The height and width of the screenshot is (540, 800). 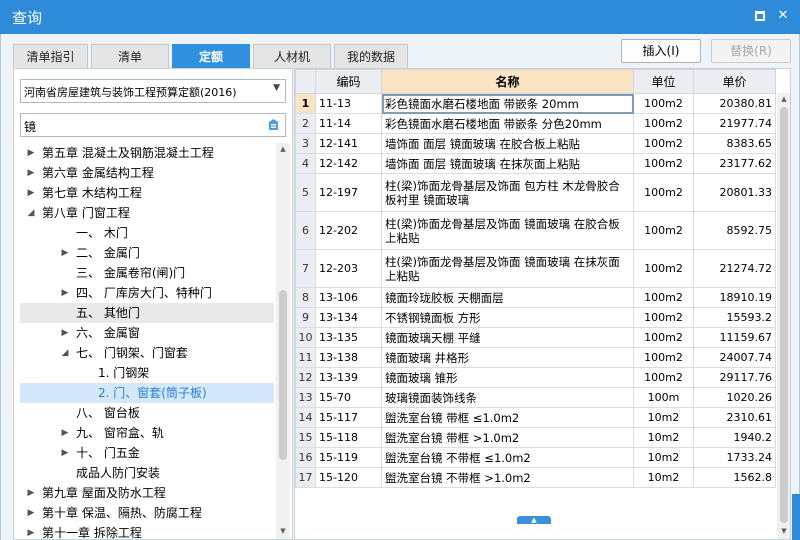 I want to click on name-cell: 盥洗室台镜 带框 >1.0m2, so click(x=507, y=437).